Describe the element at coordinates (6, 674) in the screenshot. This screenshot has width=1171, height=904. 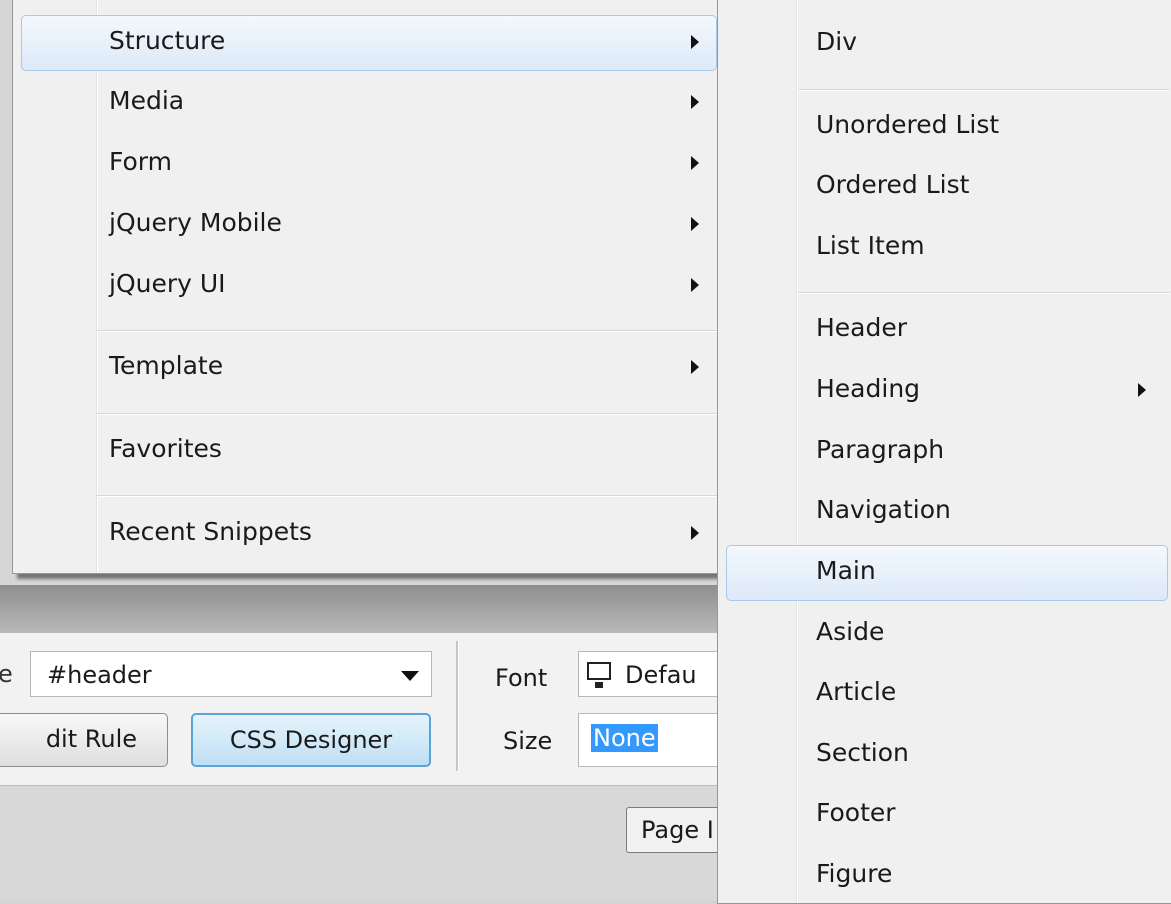
I see `rule-label: e` at that location.